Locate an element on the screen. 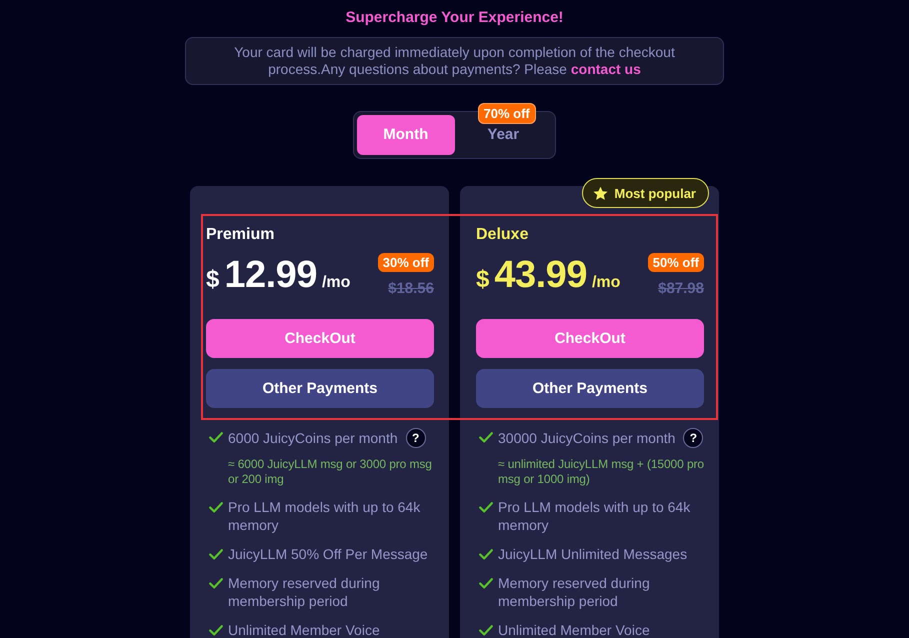  original-price: $87.98 is located at coordinates (681, 289).